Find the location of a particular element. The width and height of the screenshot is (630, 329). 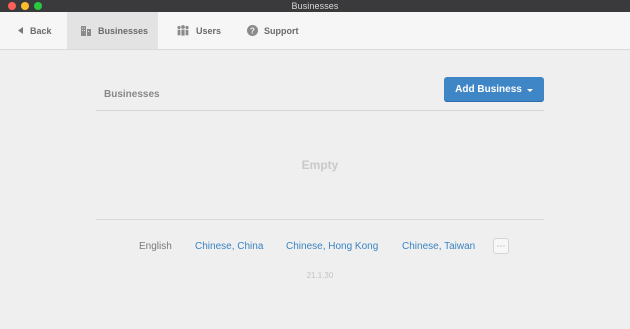

window-controls is located at coordinates (25, 6).